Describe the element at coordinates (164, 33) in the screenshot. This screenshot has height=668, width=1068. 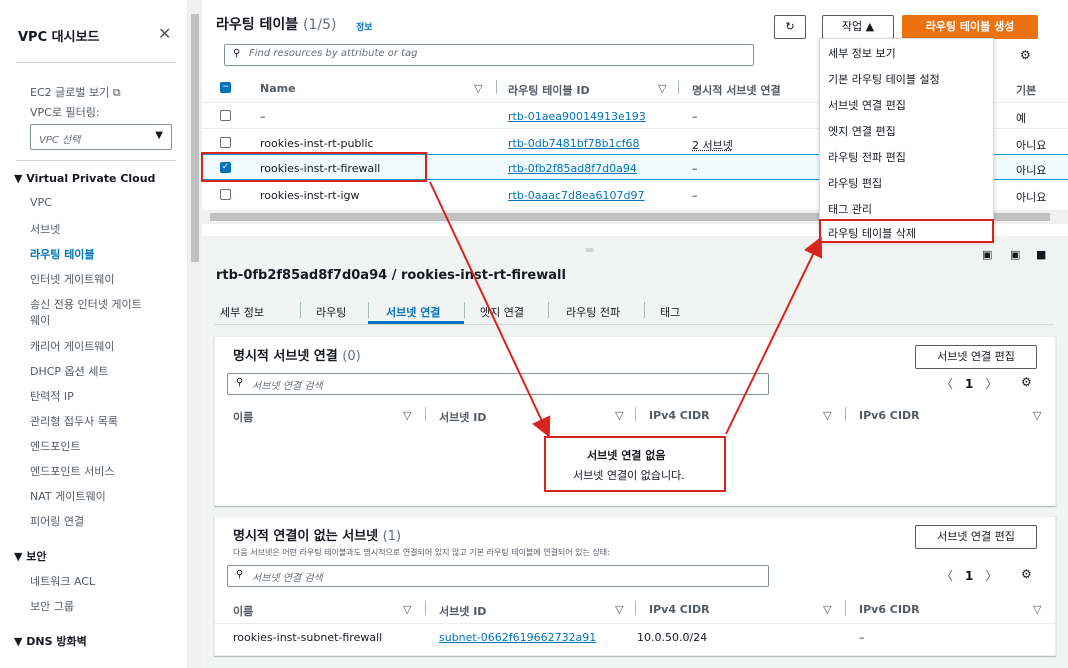
I see `close-icon: ✕` at that location.